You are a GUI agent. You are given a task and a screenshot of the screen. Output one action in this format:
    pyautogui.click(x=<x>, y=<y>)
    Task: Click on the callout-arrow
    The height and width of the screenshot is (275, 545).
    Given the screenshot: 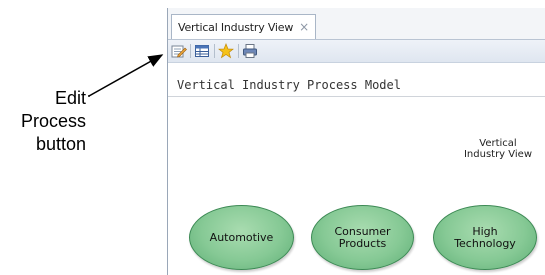 What is the action you would take?
    pyautogui.click(x=126, y=75)
    